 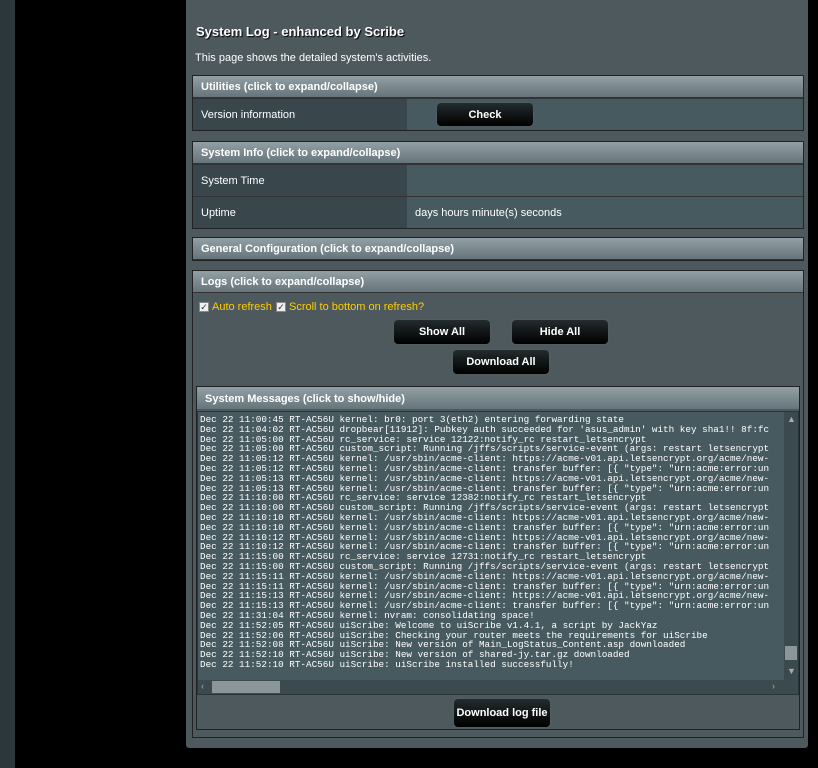 I want to click on auto-refresh-label: Auto refresh, so click(x=242, y=307).